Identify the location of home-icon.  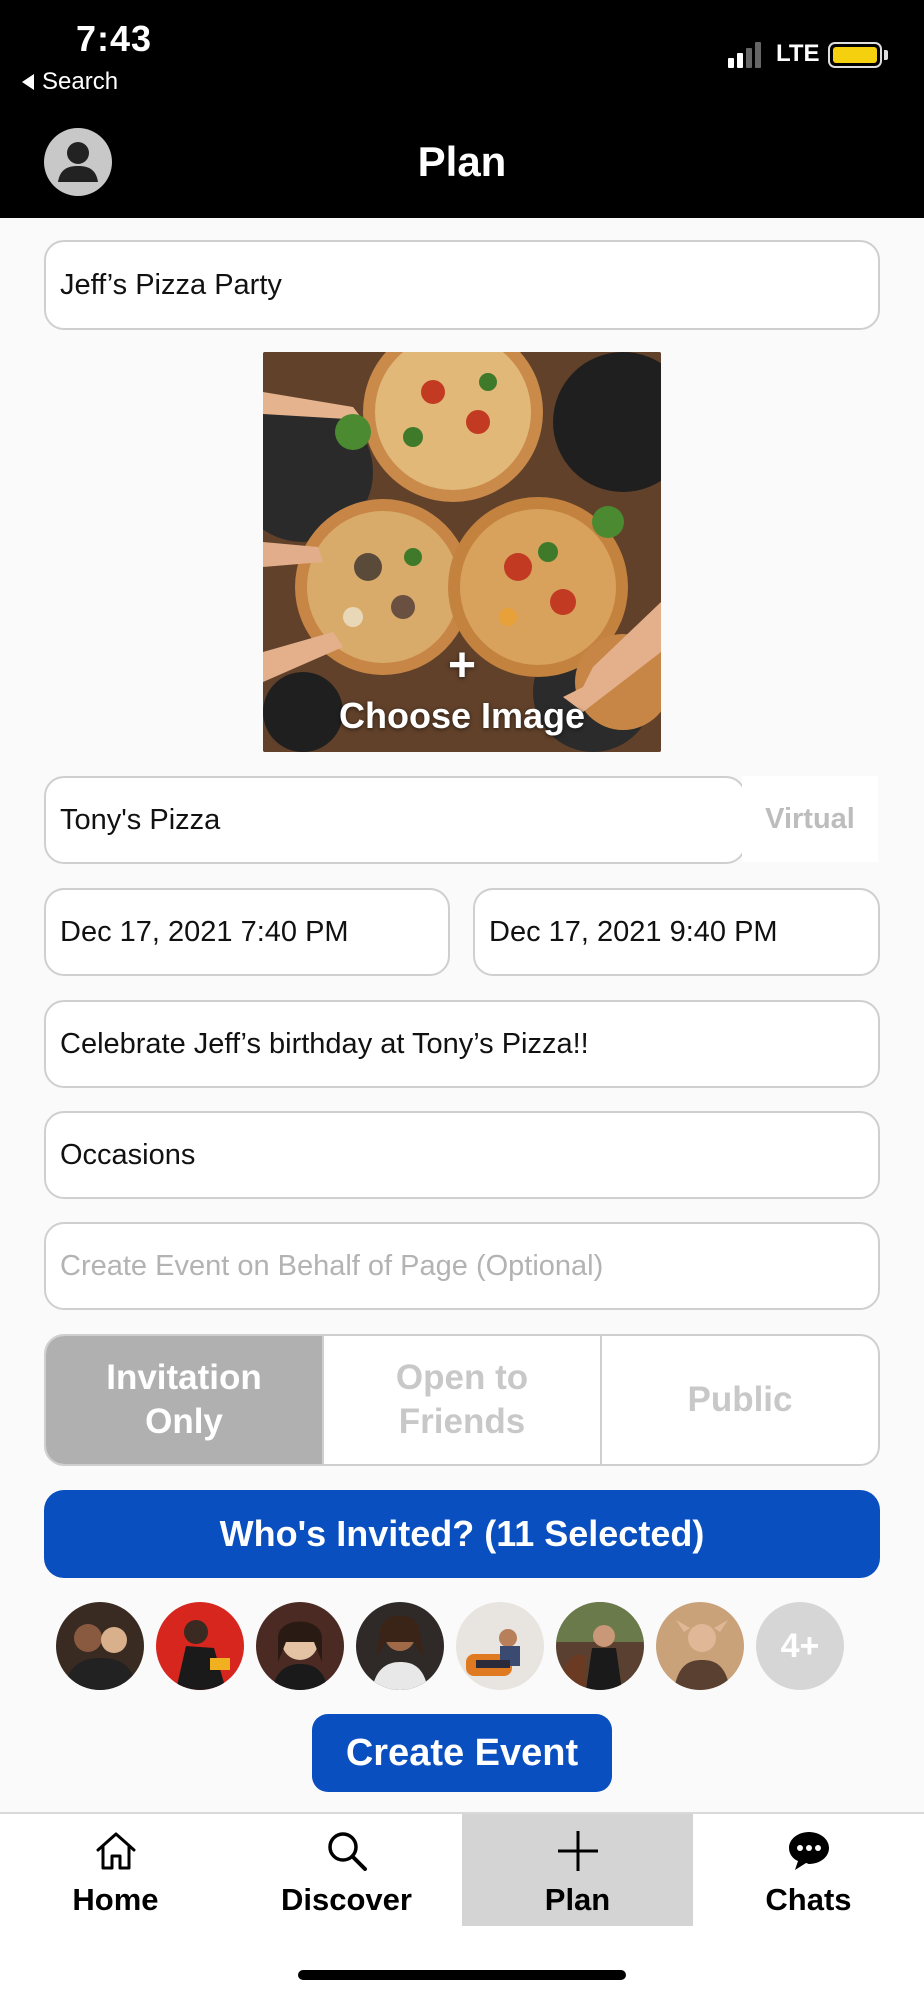
(116, 1851).